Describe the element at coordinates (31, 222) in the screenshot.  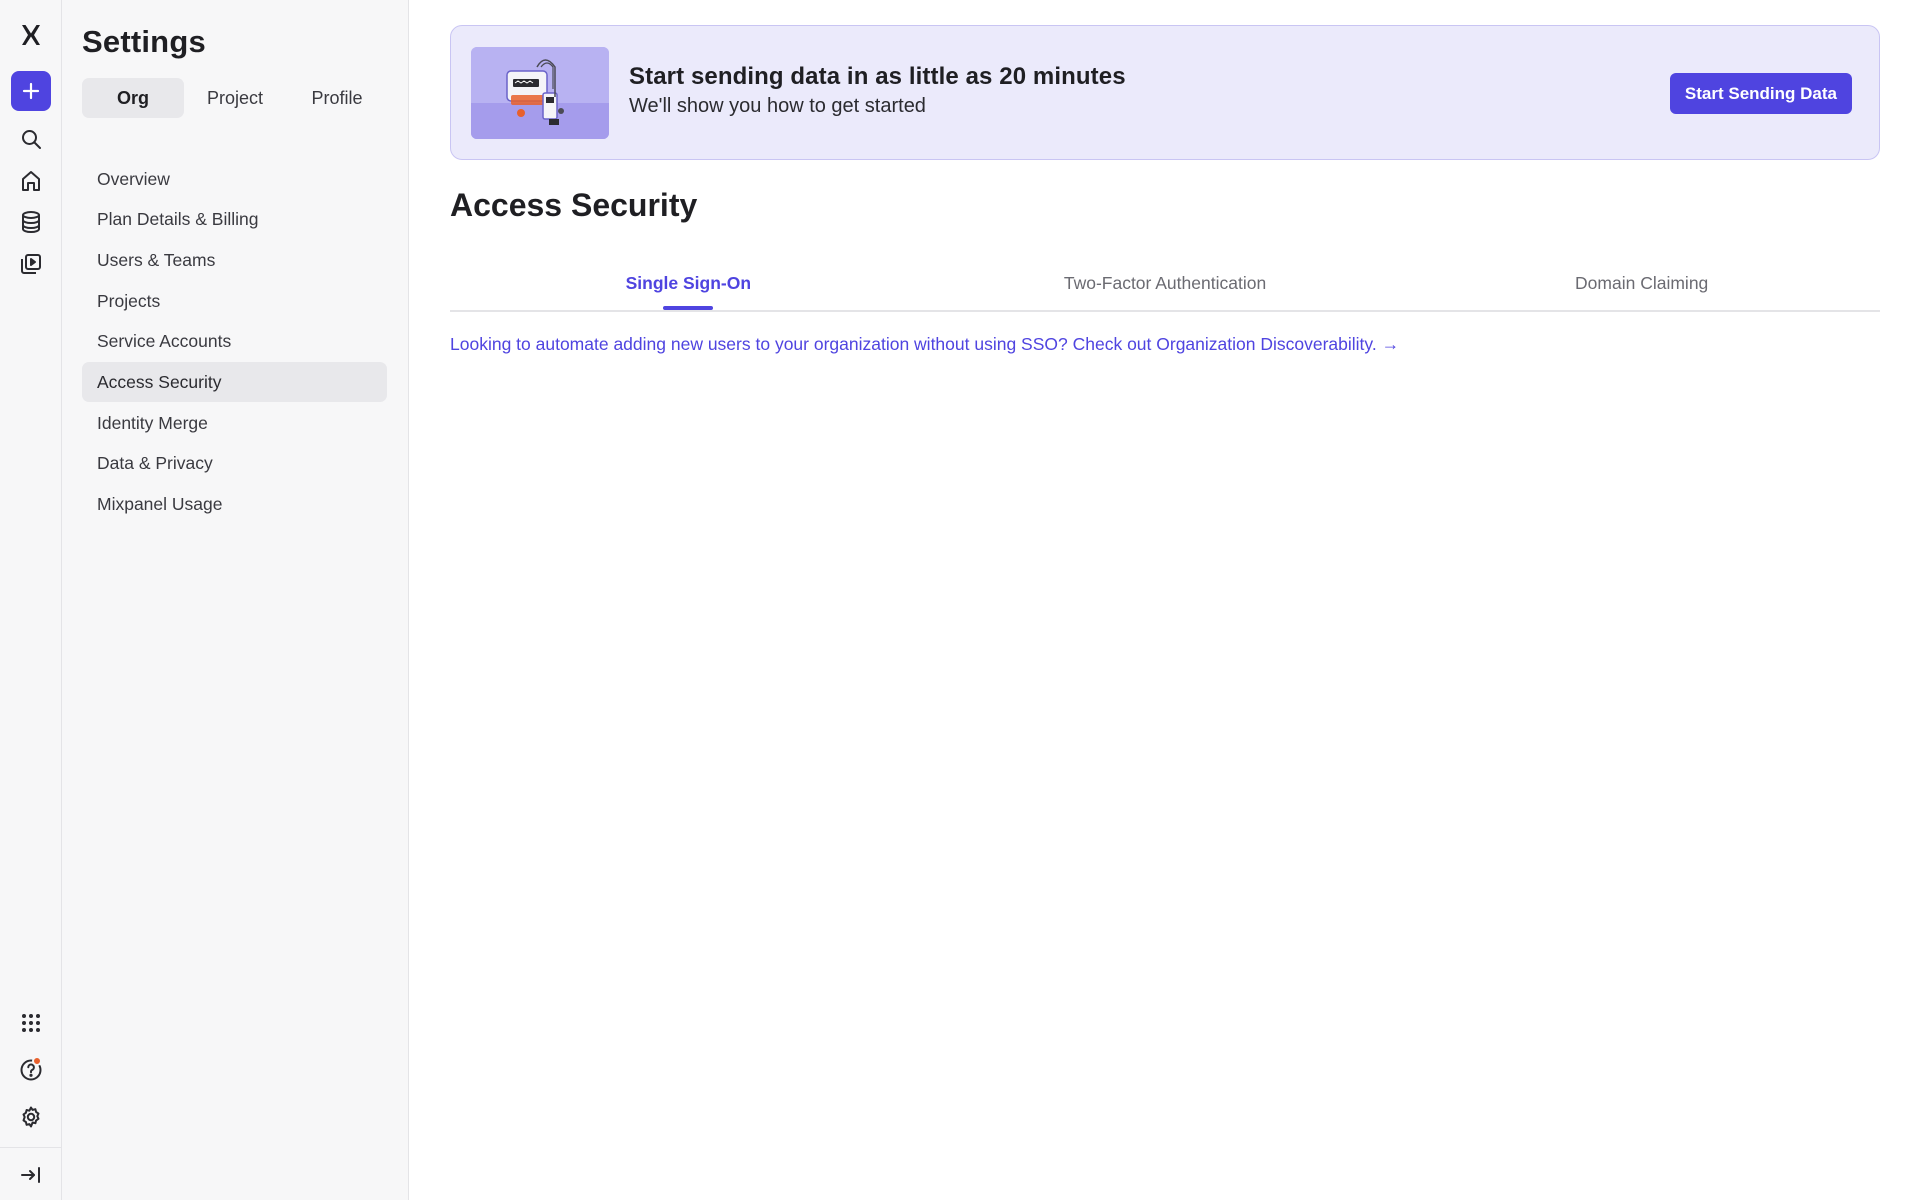
I see `database-icon` at that location.